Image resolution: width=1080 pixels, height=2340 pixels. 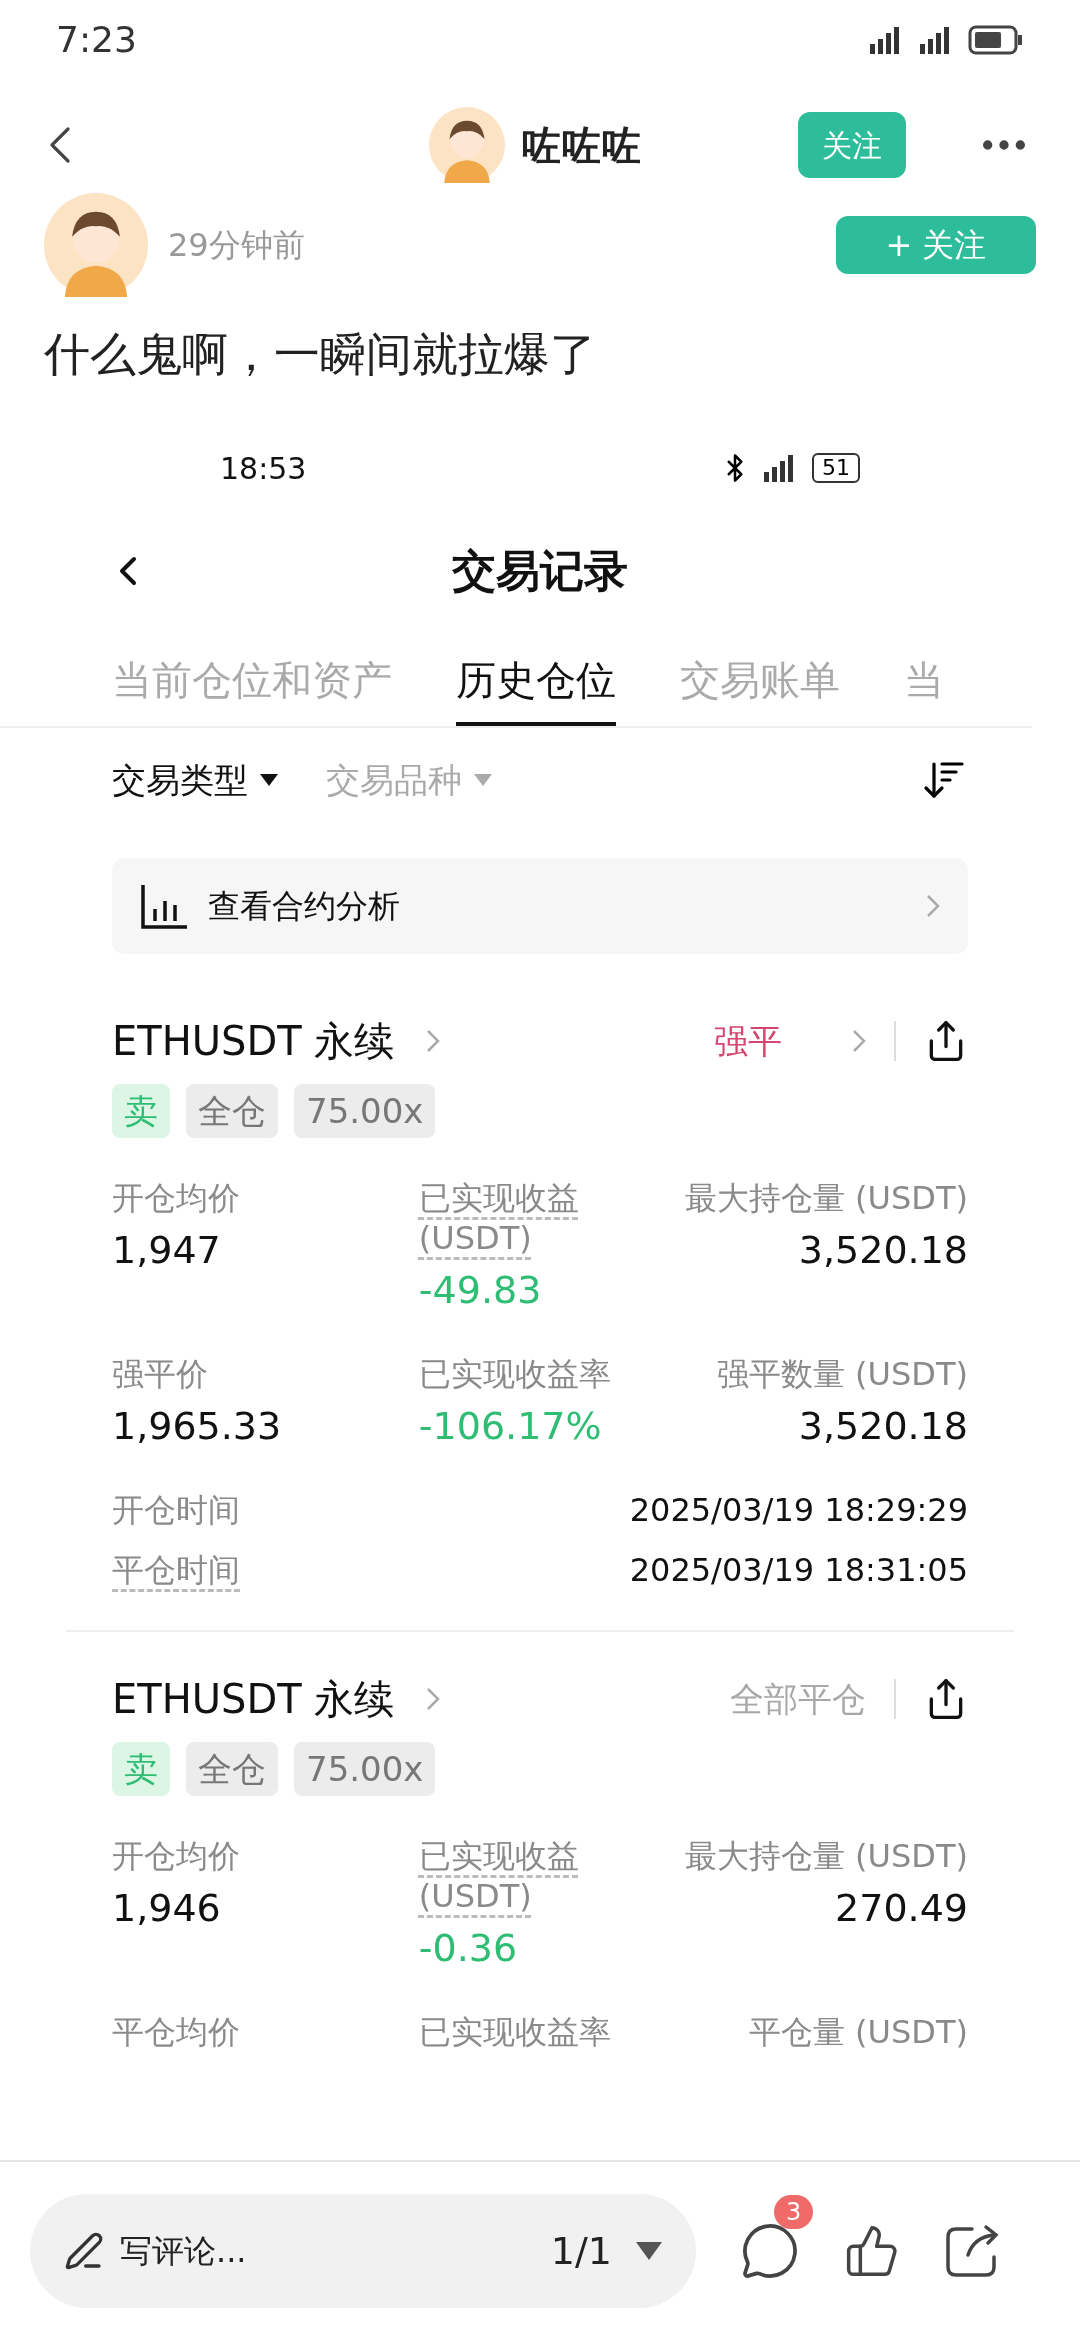 What do you see at coordinates (996, 40) in the screenshot?
I see `battery-icon` at bounding box center [996, 40].